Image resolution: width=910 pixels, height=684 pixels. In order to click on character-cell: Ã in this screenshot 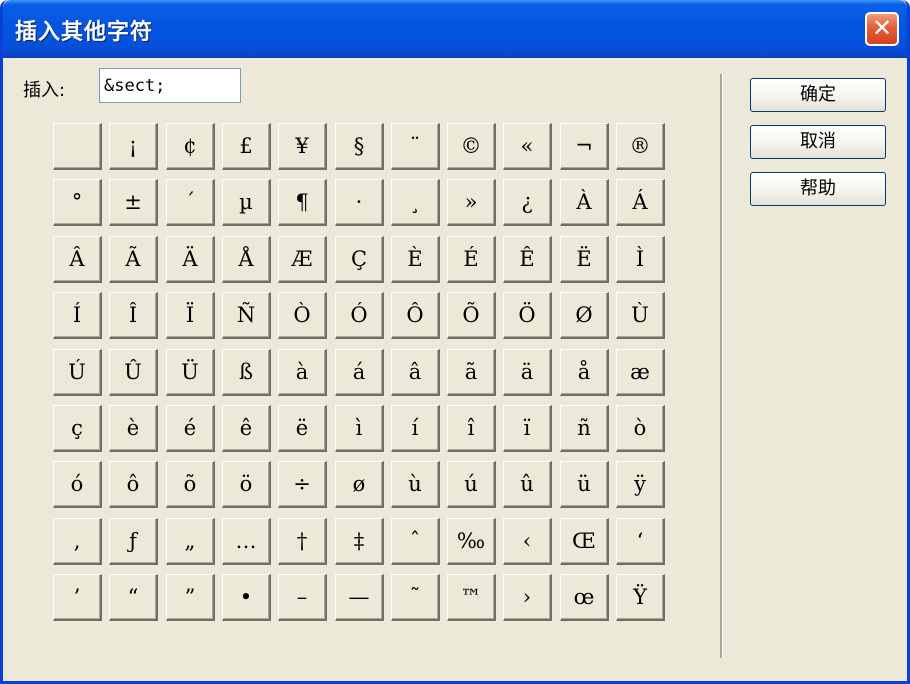, I will do `click(133, 259)`.